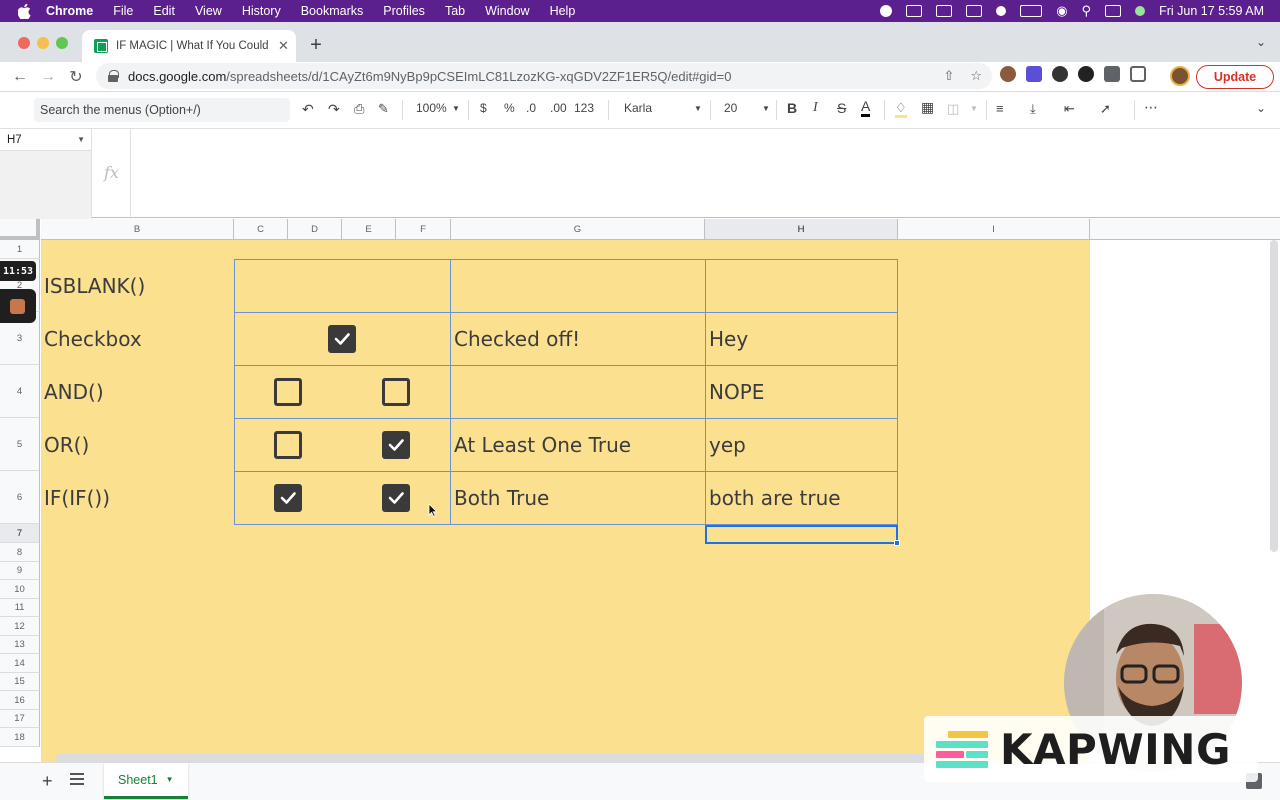  Describe the element at coordinates (705, 173) in the screenshot. I see `formula-input` at that location.